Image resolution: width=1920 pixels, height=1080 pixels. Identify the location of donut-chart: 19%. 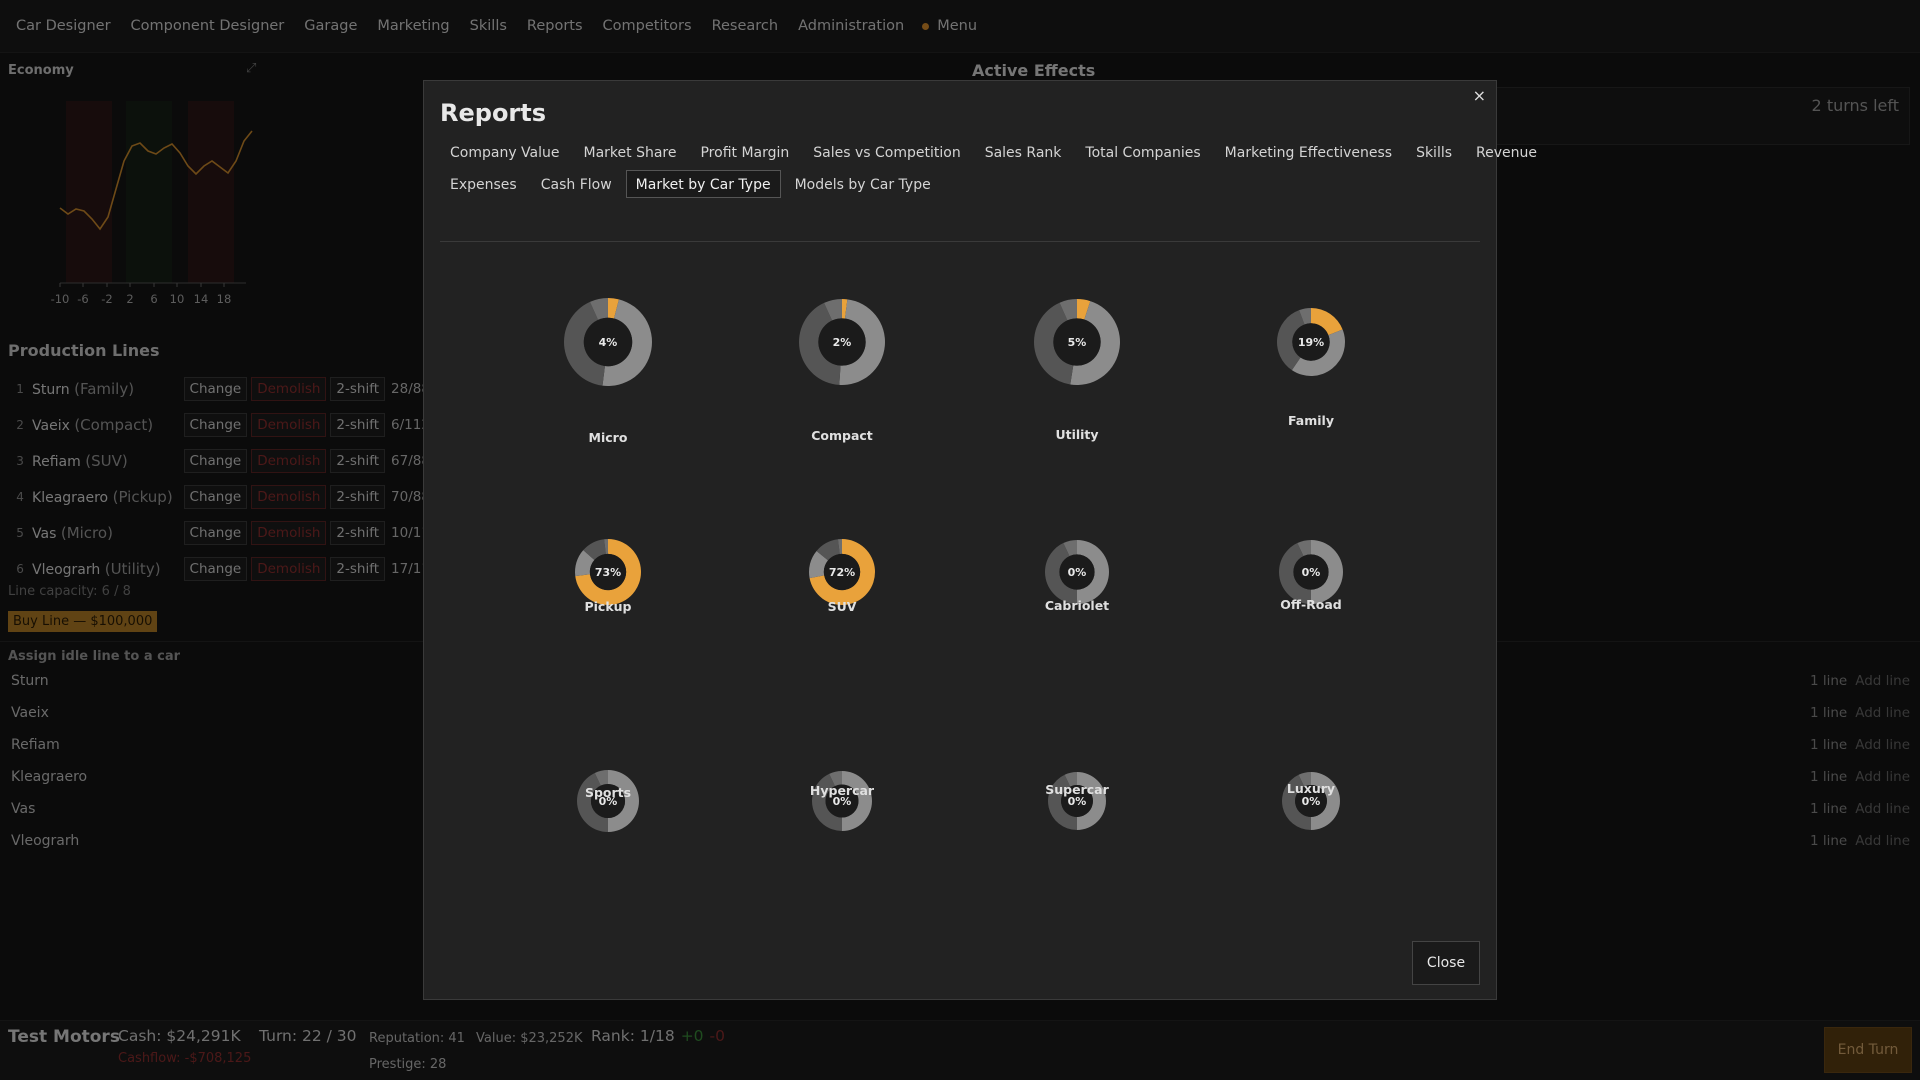
(1311, 342).